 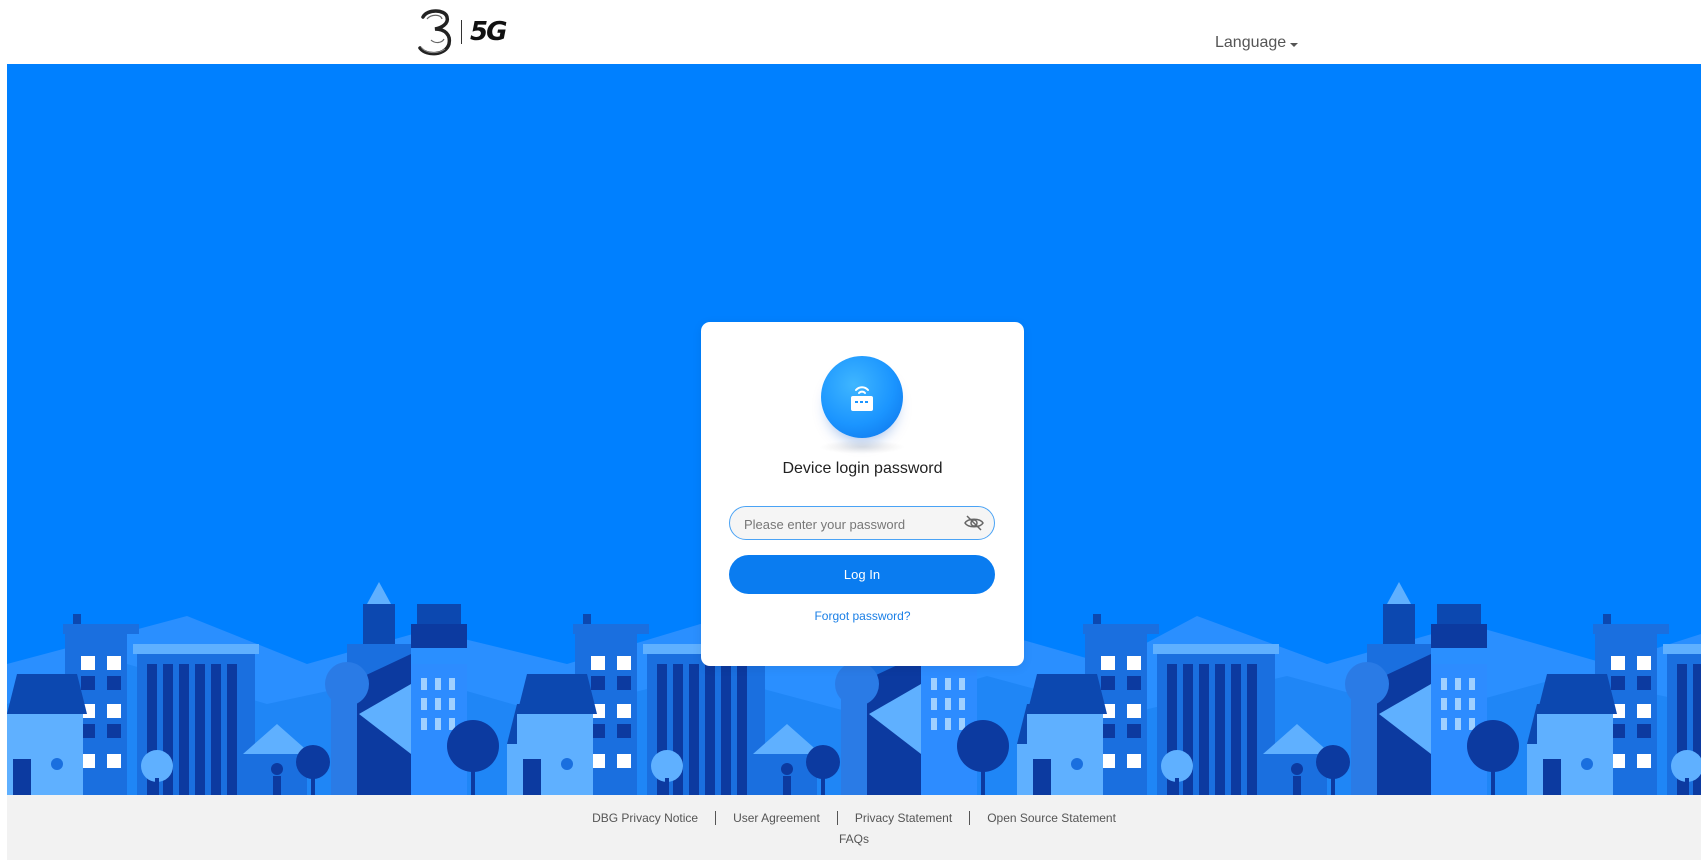 I want to click on language-dropdown: Language, so click(x=1257, y=43).